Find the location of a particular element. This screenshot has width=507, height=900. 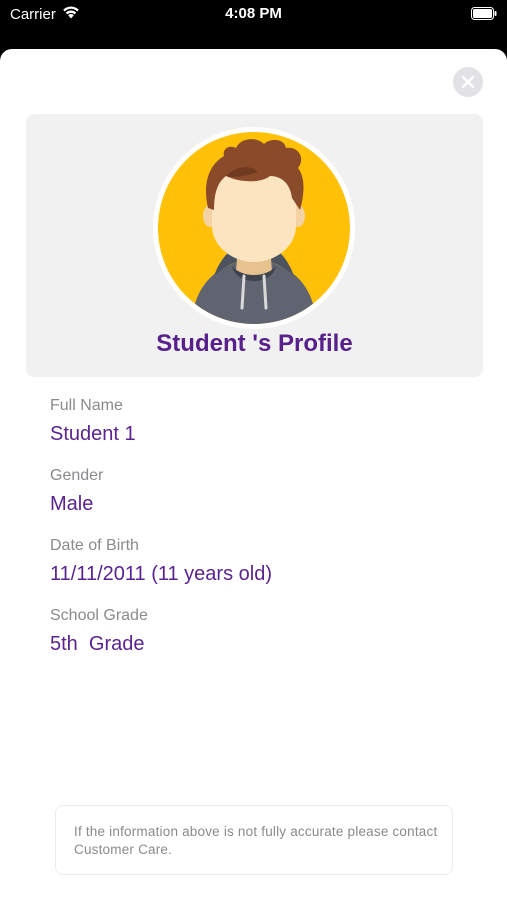

profile-title: Student 's Profile is located at coordinates (254, 343).